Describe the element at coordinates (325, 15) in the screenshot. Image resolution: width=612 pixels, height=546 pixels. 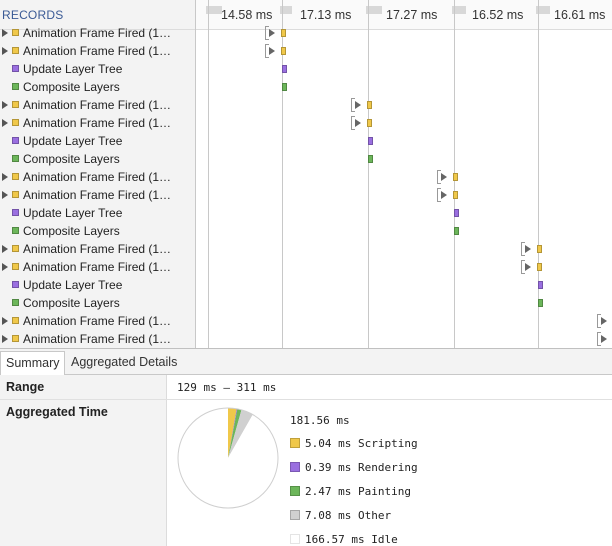
I see `frame-duration-label: 17.13 ms` at that location.